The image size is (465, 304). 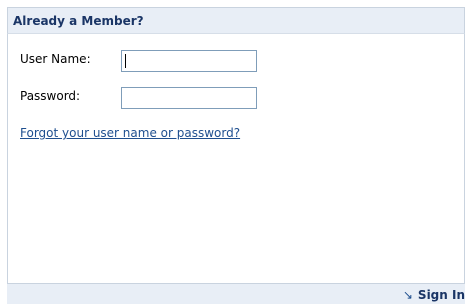 What do you see at coordinates (236, 293) in the screenshot?
I see `panel-footer: ↘ Sign In` at bounding box center [236, 293].